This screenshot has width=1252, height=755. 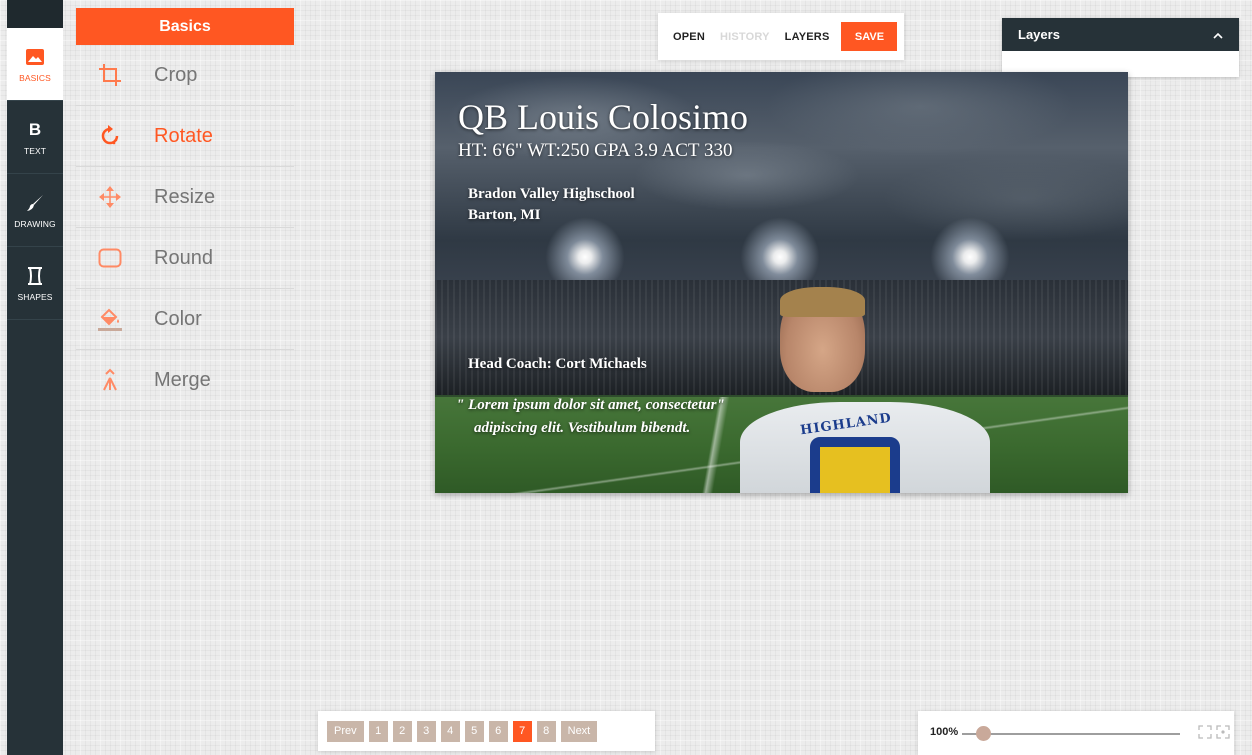 What do you see at coordinates (378, 731) in the screenshot?
I see `page-button: 1` at bounding box center [378, 731].